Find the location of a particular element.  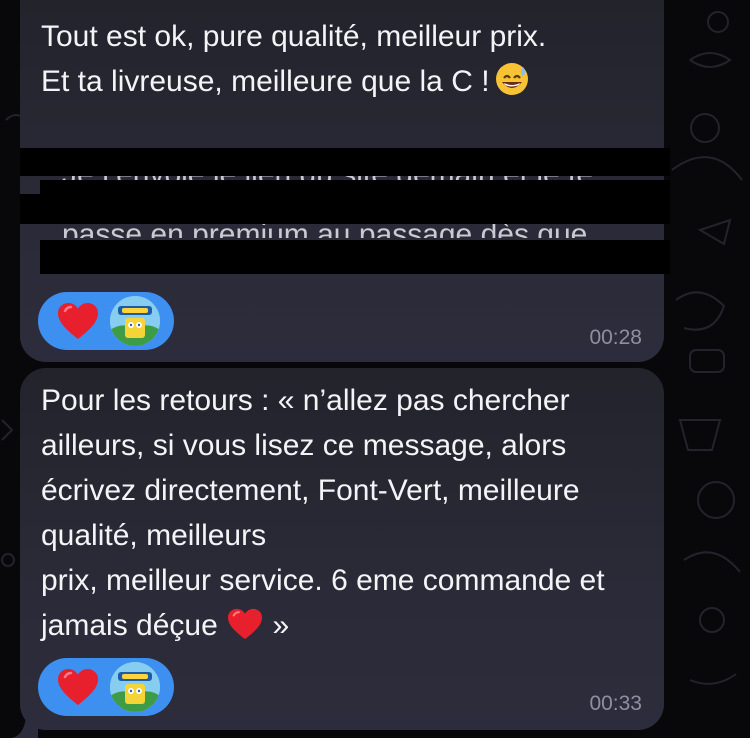

message-timestamp: 00:33 is located at coordinates (615, 703).